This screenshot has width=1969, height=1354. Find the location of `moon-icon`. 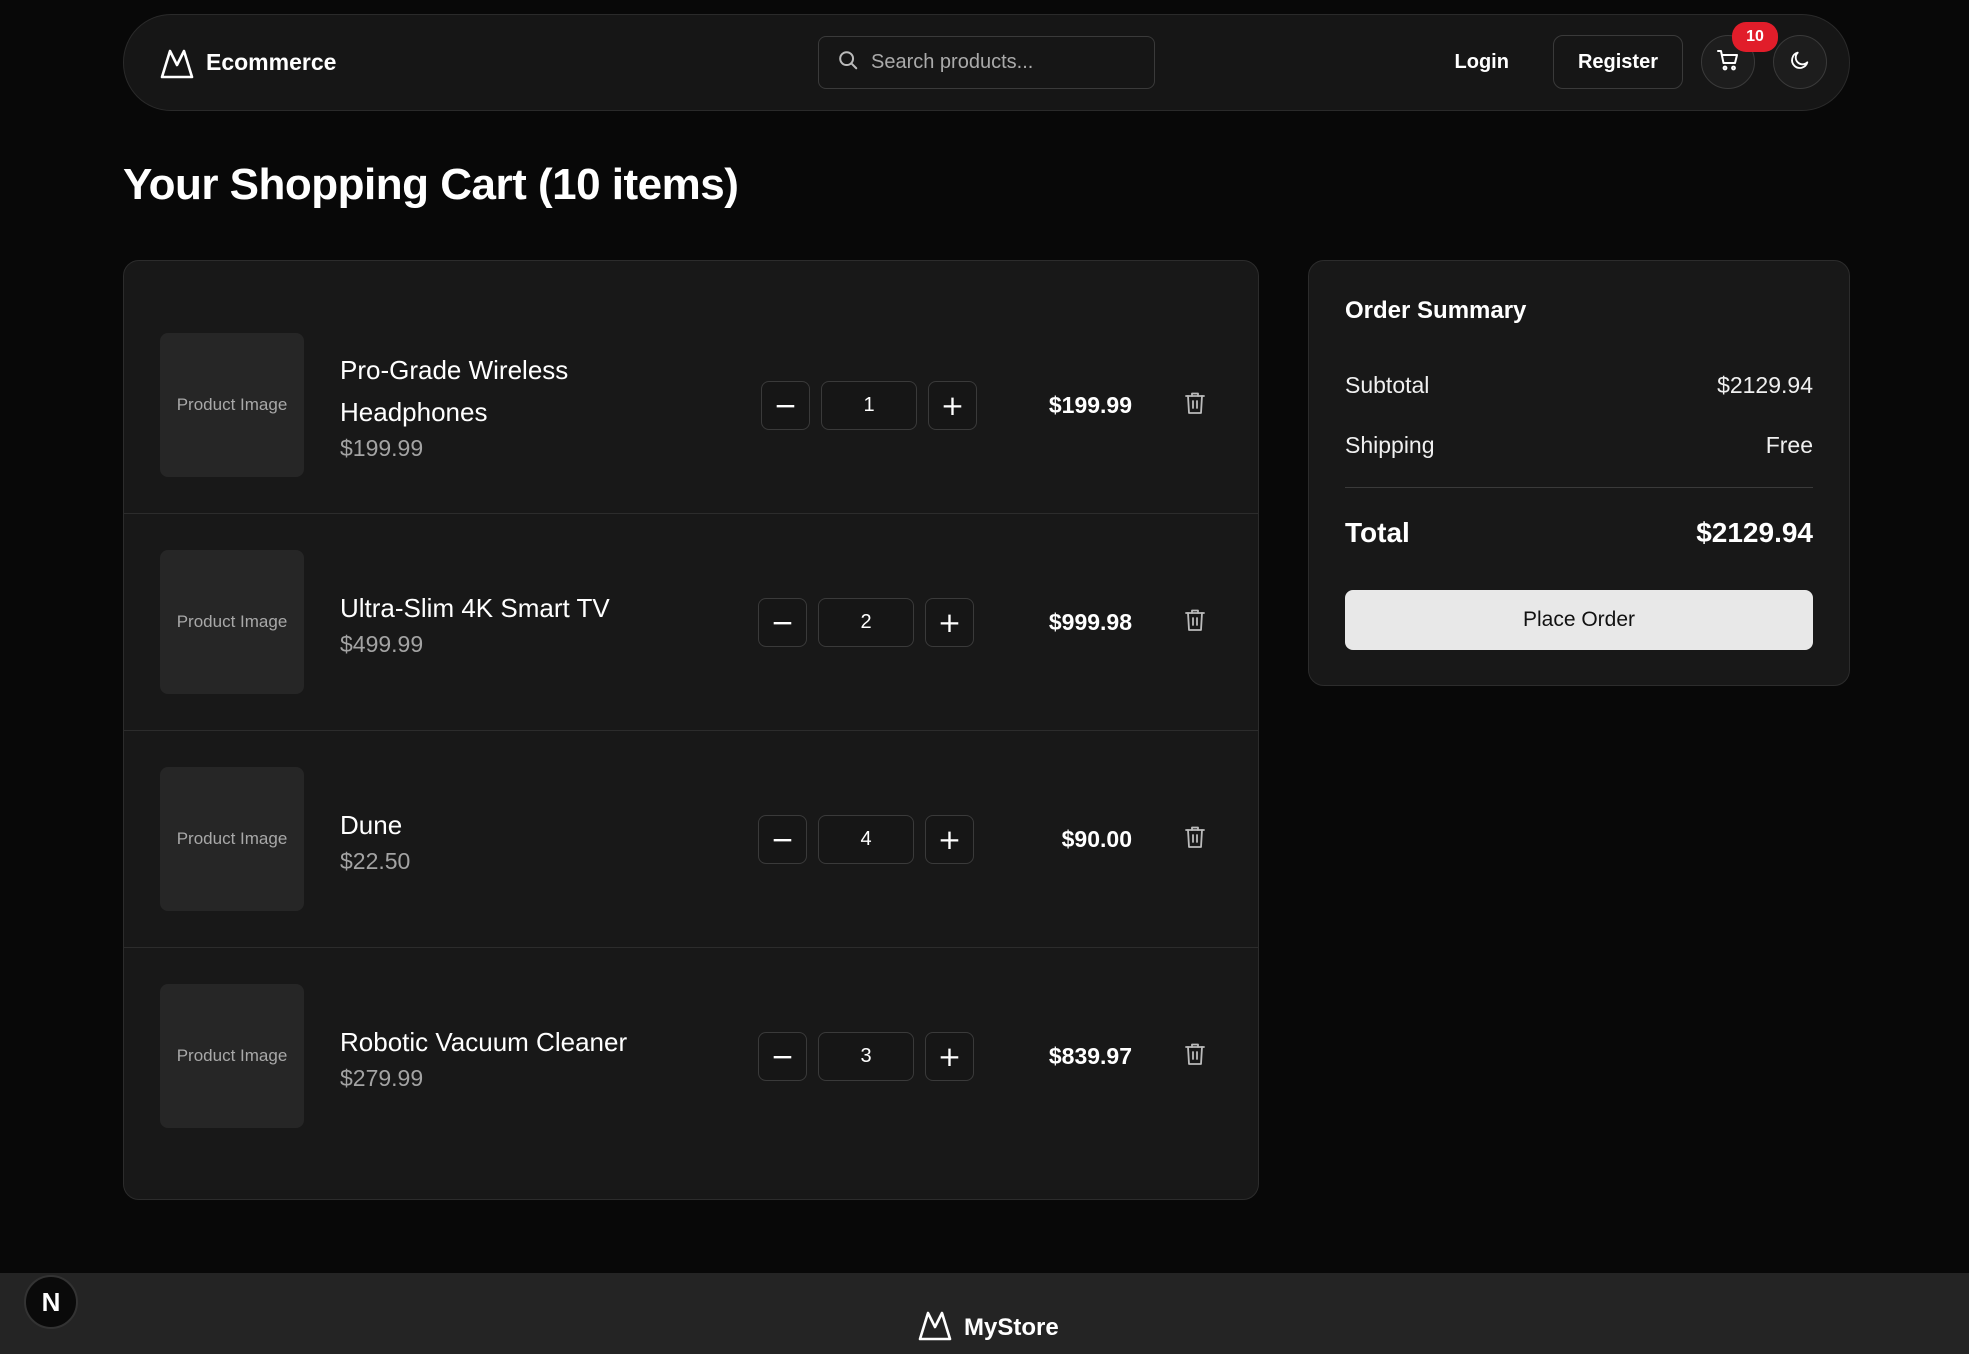

moon-icon is located at coordinates (1800, 62).